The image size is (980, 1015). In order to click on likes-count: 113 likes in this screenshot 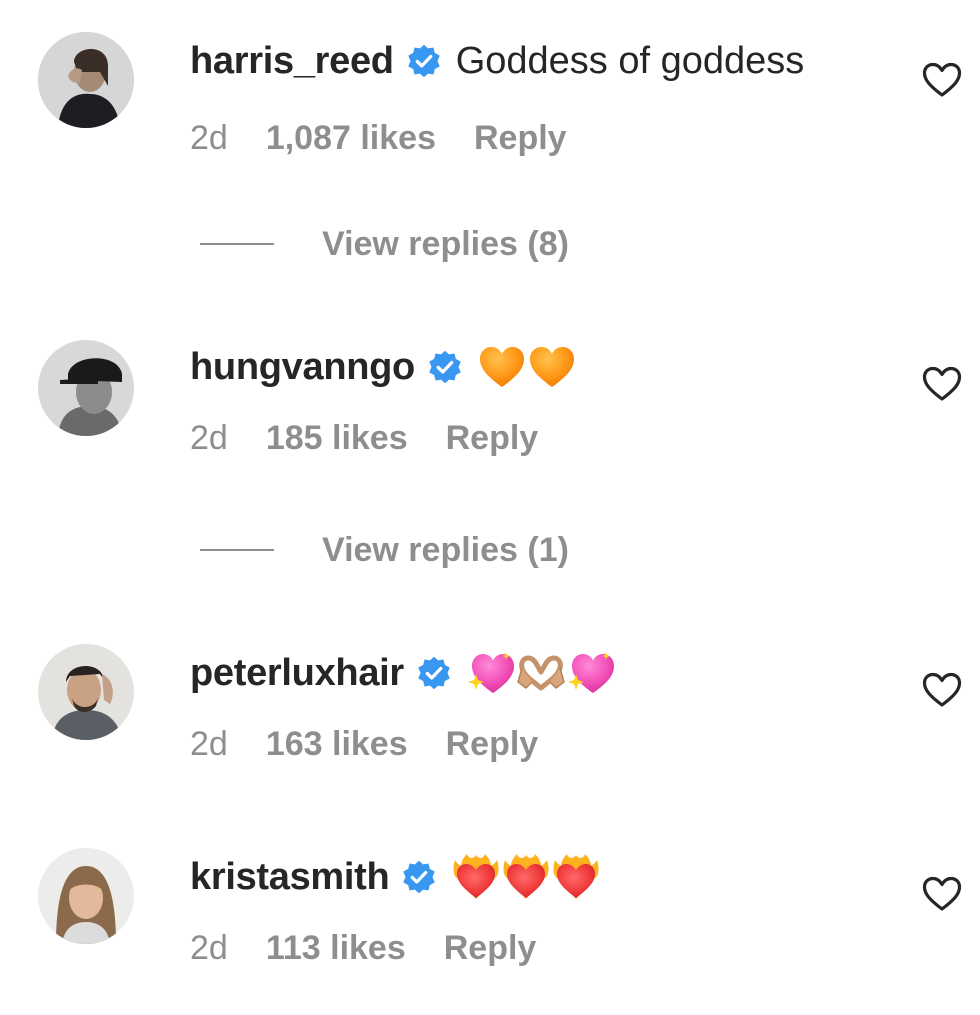, I will do `click(336, 948)`.